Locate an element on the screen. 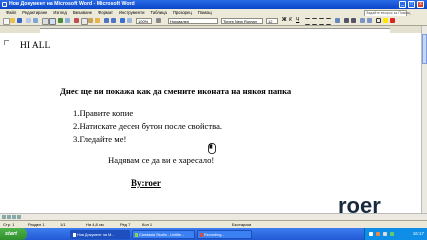  print-preview-icon is located at coordinates (52, 21).